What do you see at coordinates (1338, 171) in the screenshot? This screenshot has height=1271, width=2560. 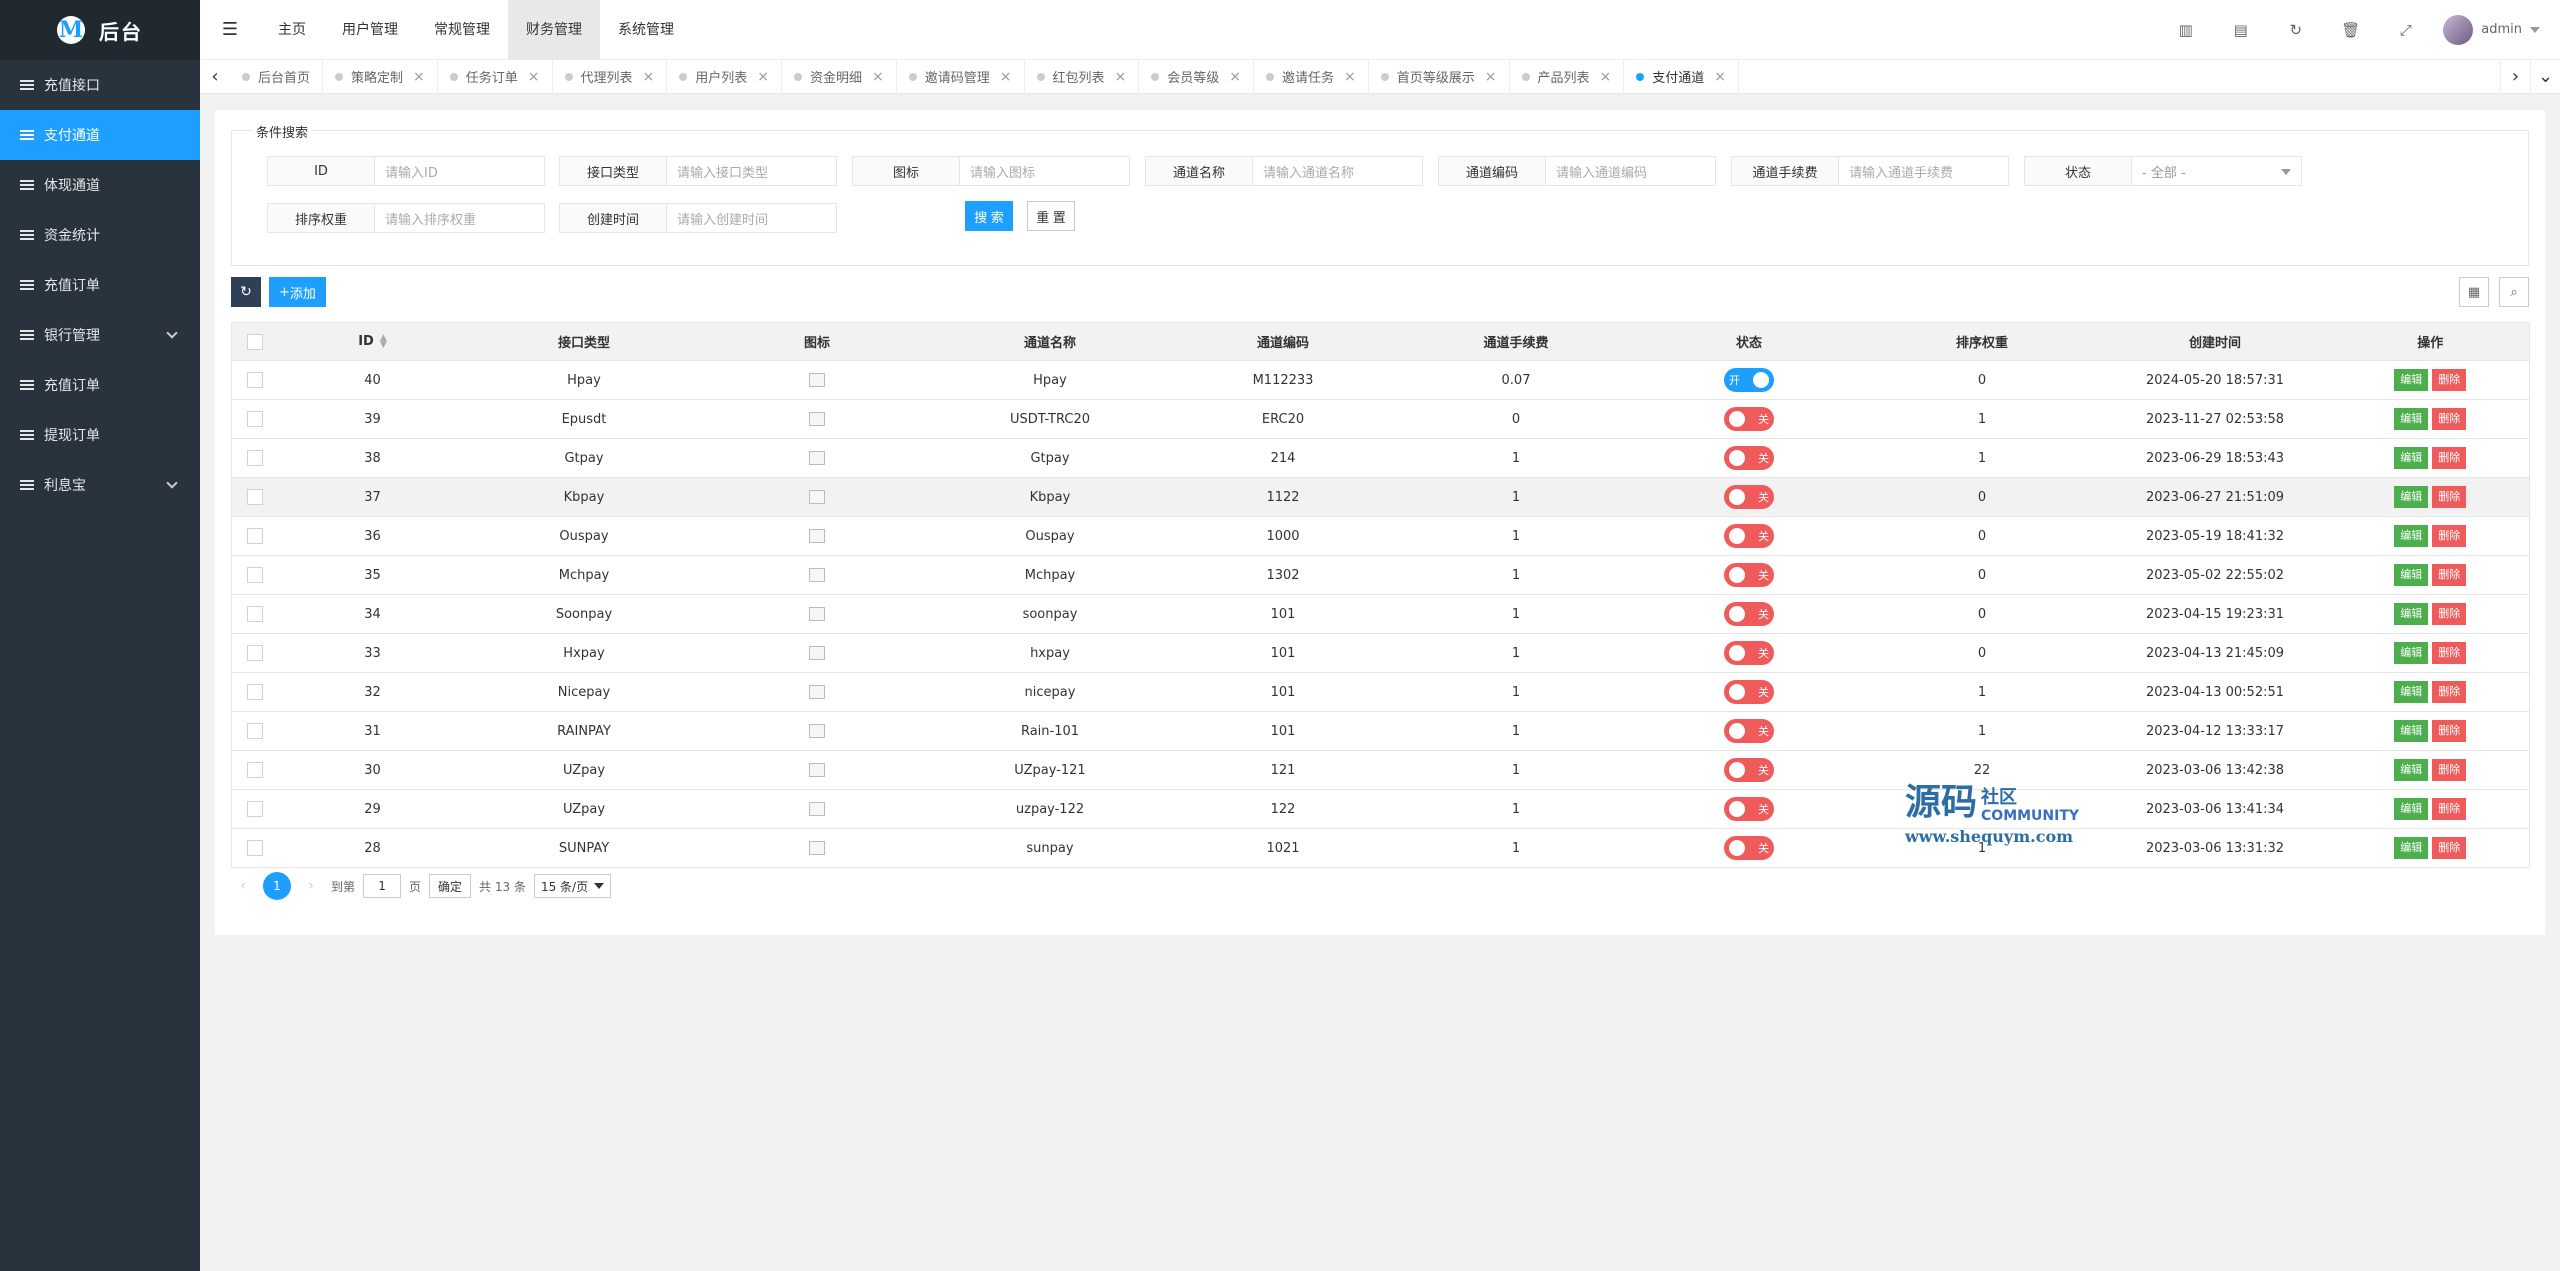 I see `name-input: 请输入通道名称` at bounding box center [1338, 171].